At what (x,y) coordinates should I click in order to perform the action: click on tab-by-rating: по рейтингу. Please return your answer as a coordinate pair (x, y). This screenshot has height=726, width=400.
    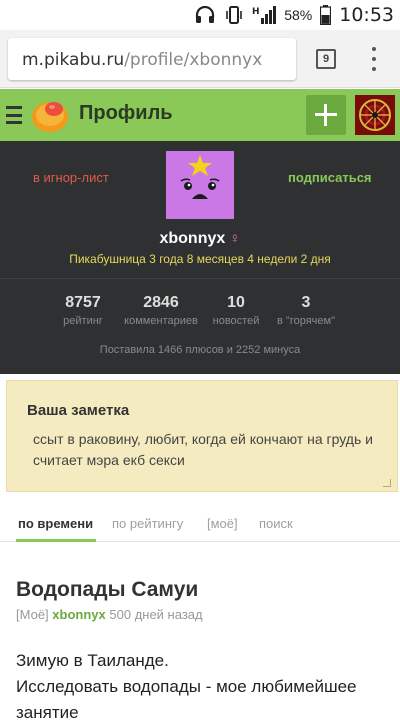
    Looking at the image, I should click on (147, 523).